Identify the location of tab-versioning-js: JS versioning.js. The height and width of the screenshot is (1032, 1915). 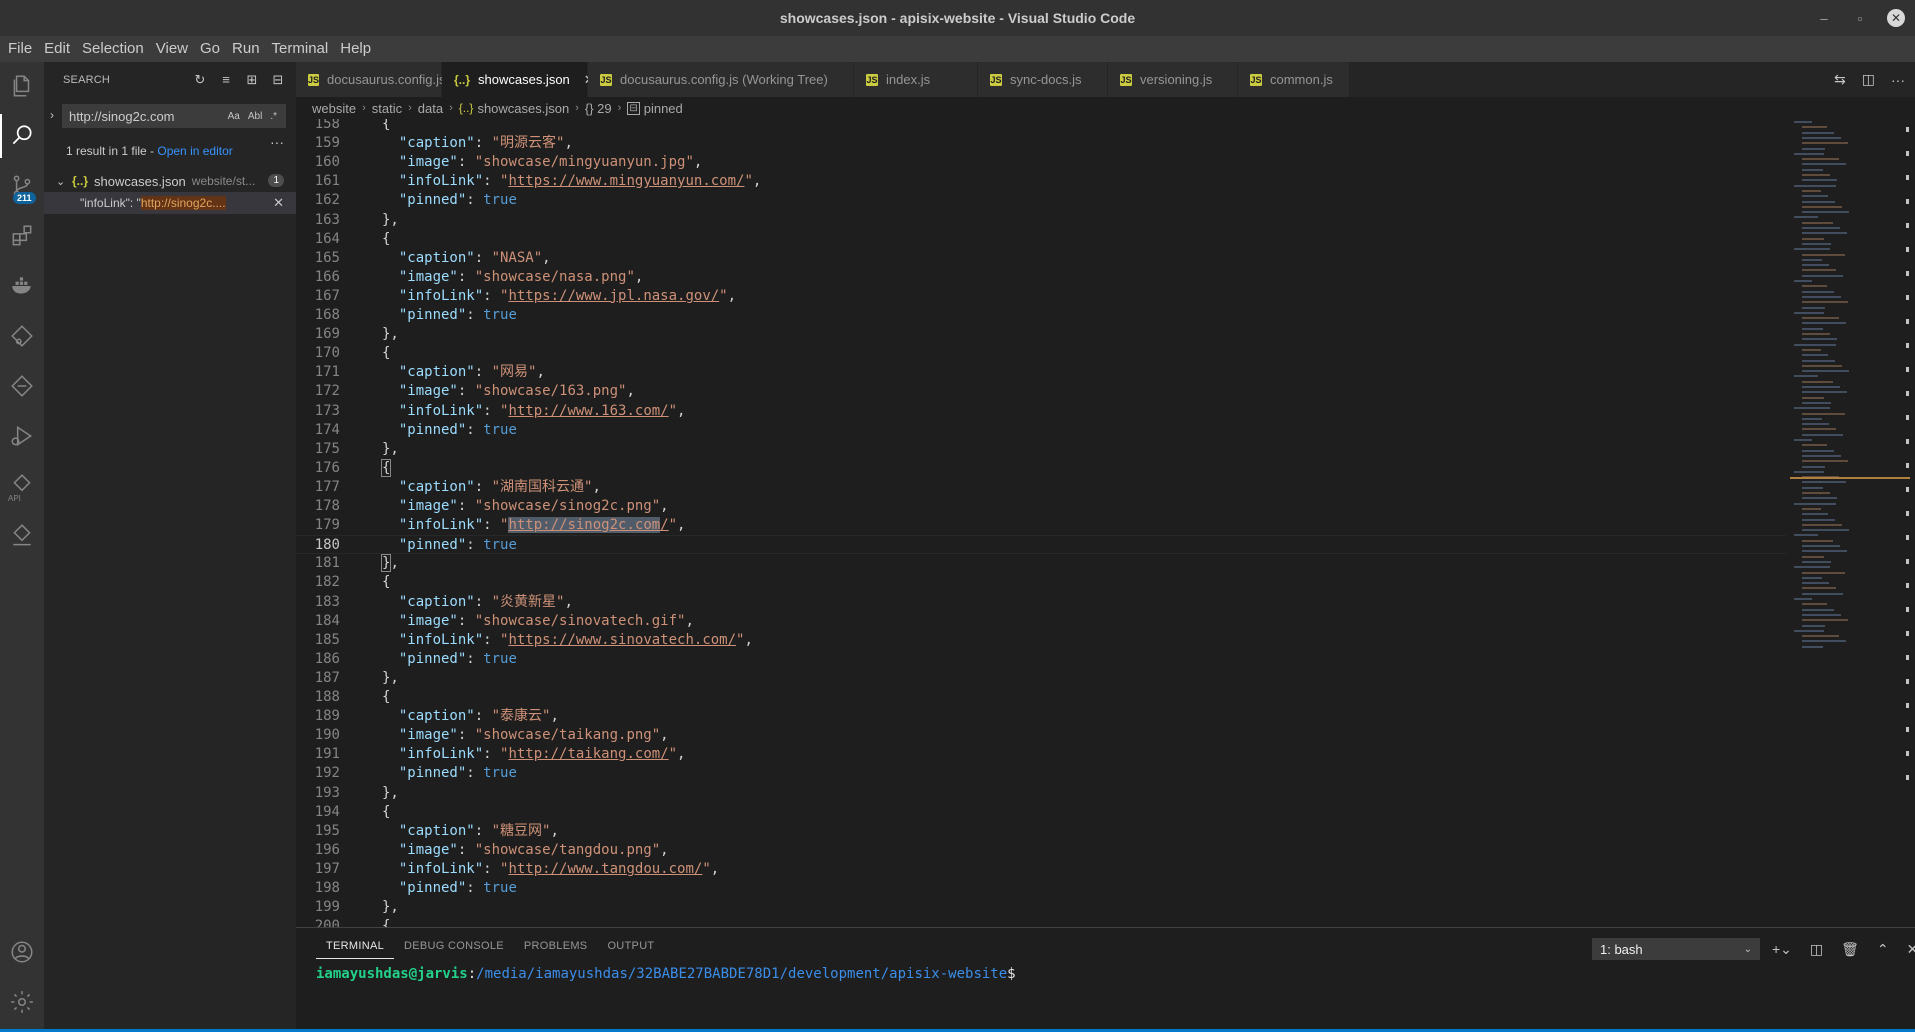
(1173, 79).